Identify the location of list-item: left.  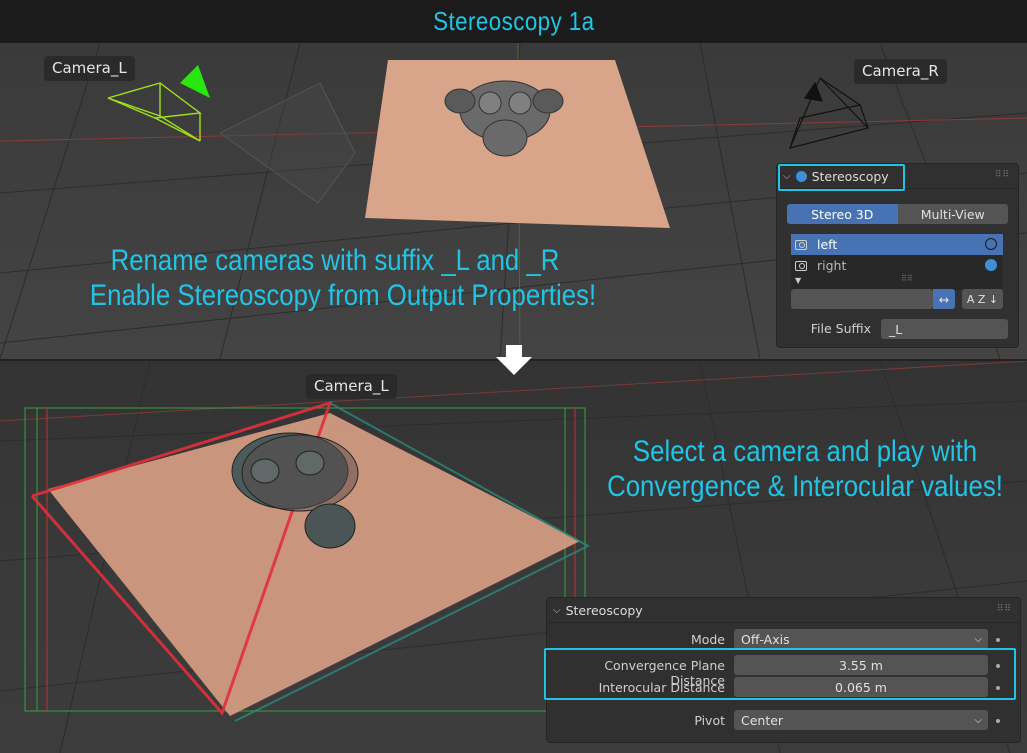
(897, 244).